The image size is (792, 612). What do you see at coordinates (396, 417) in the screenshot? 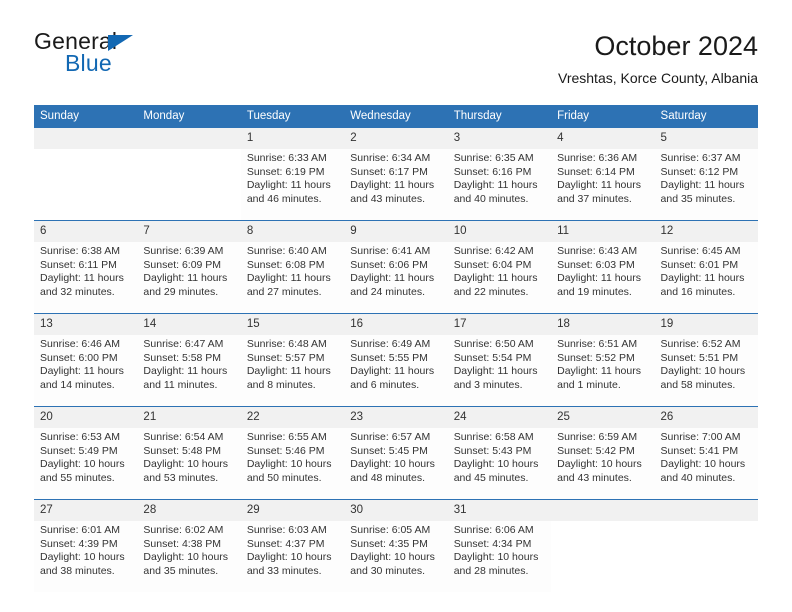
I see `day-number: 23` at bounding box center [396, 417].